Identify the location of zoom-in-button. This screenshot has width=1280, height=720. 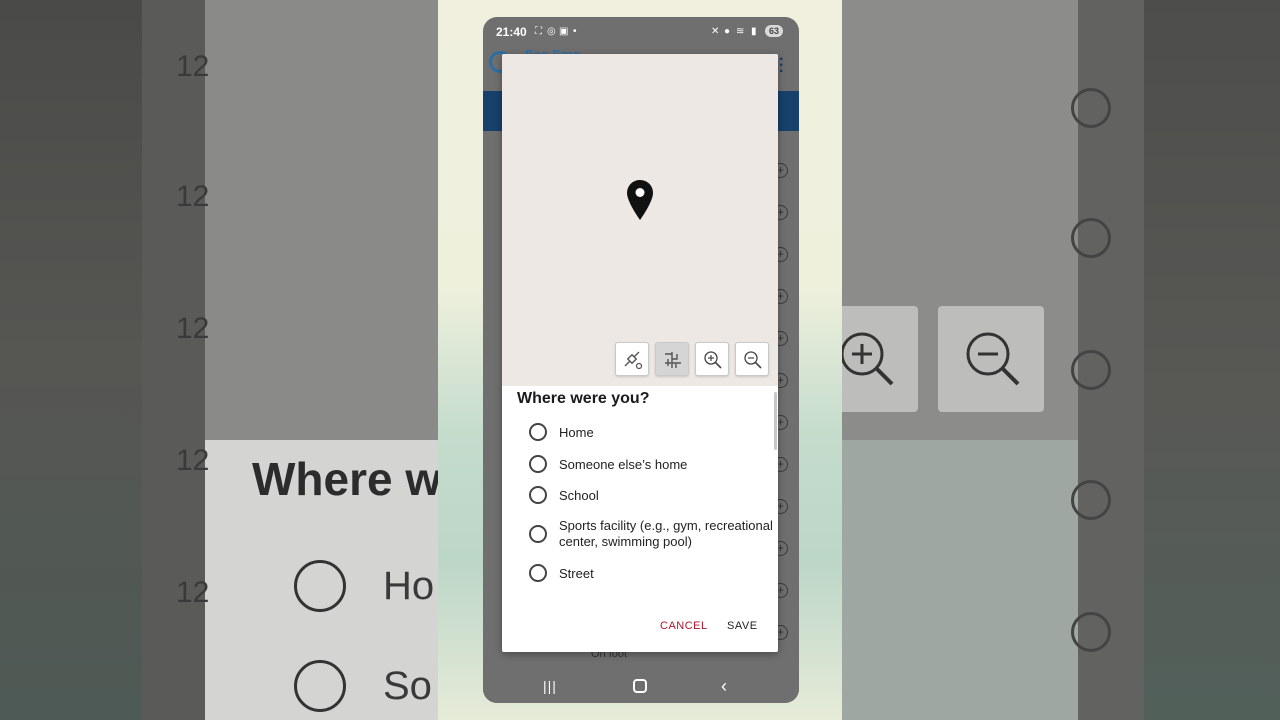
(712, 359).